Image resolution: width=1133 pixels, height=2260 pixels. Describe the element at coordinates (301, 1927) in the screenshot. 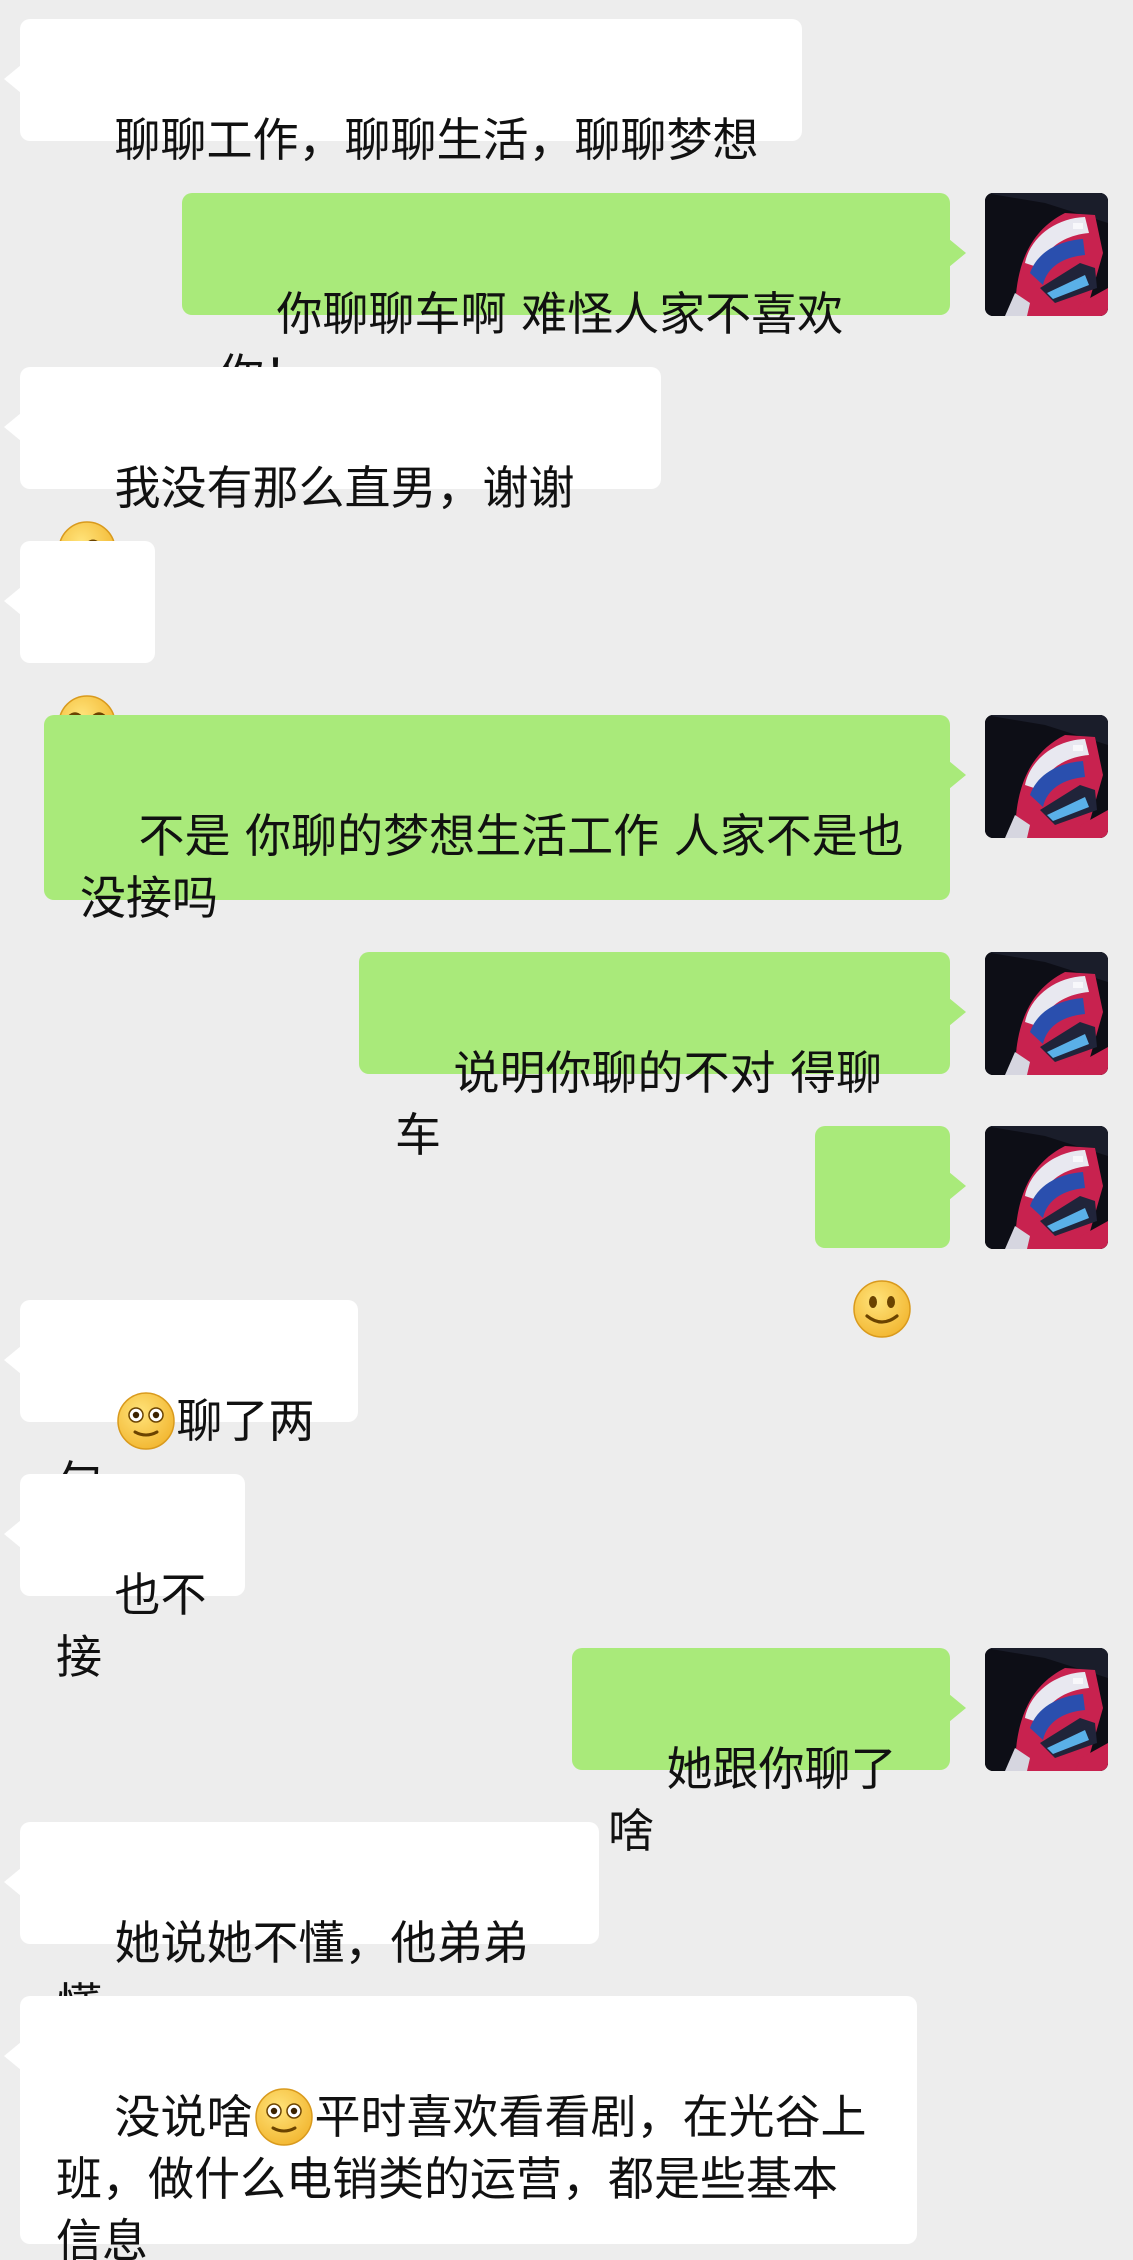

I see `message-bubble-incoming: 她说她不懂，他弟弟懂` at that location.